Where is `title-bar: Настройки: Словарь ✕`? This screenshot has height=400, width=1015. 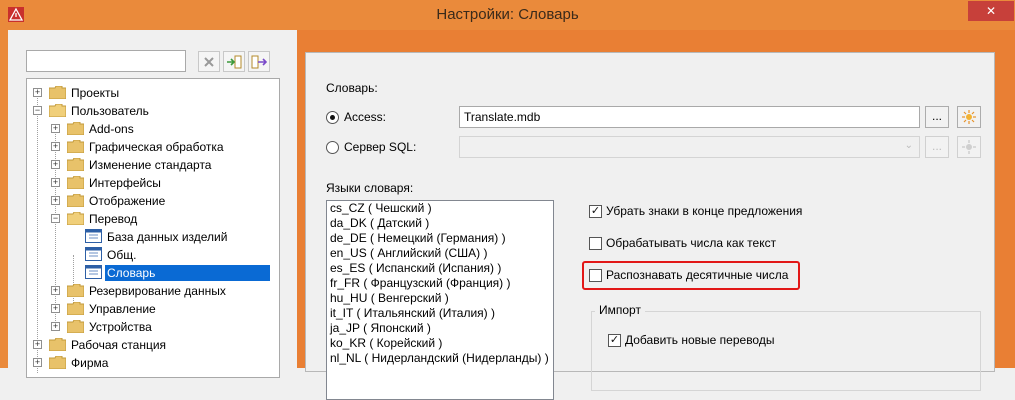 title-bar: Настройки: Словарь ✕ is located at coordinates (507, 15).